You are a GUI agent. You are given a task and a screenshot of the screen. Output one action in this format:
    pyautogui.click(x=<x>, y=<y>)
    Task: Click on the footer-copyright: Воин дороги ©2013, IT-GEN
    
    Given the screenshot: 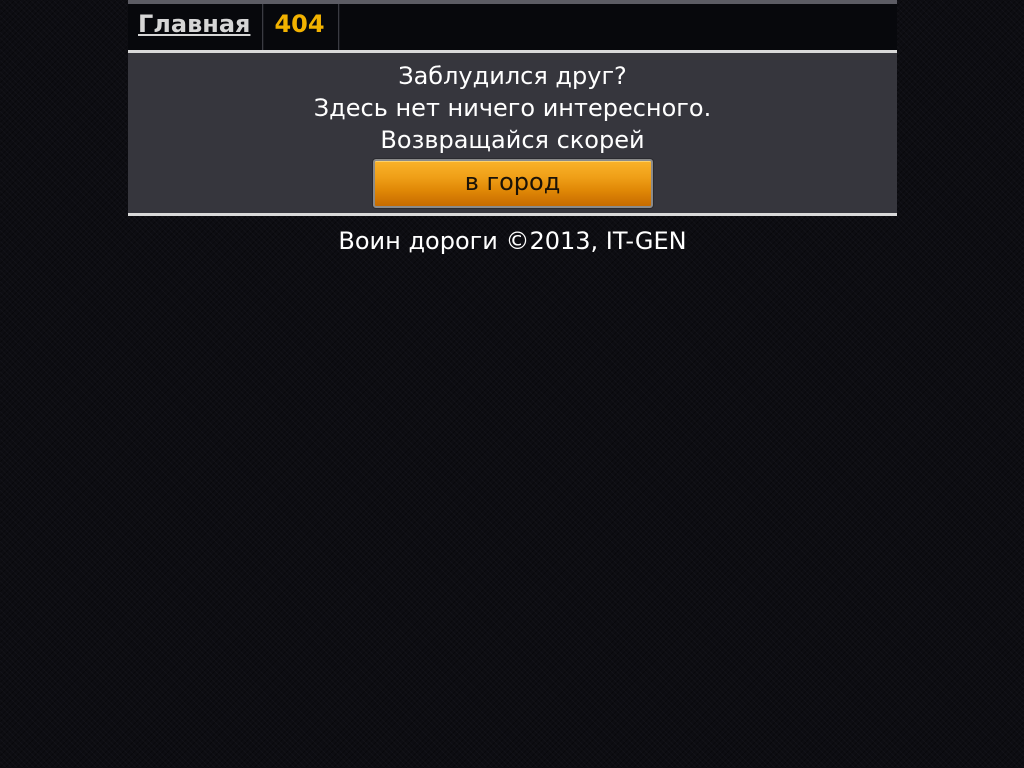 What is the action you would take?
    pyautogui.click(x=512, y=241)
    